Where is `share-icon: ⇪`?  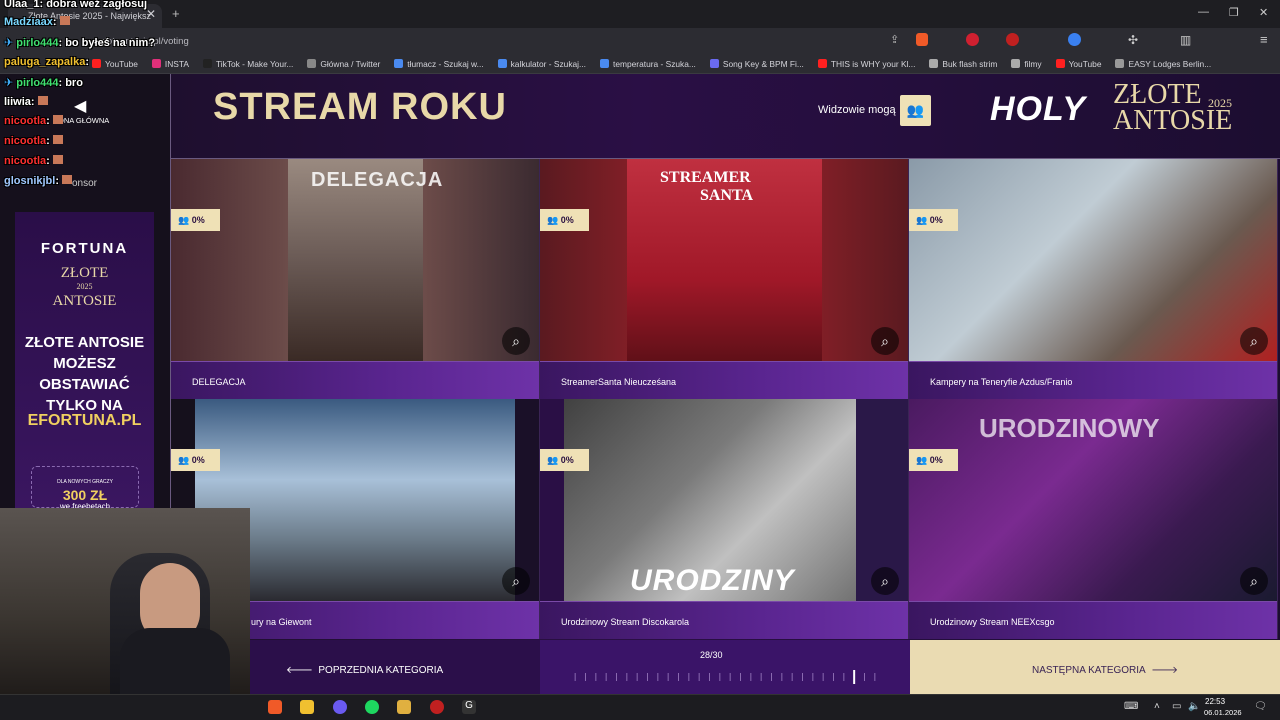
share-icon: ⇪ is located at coordinates (894, 39).